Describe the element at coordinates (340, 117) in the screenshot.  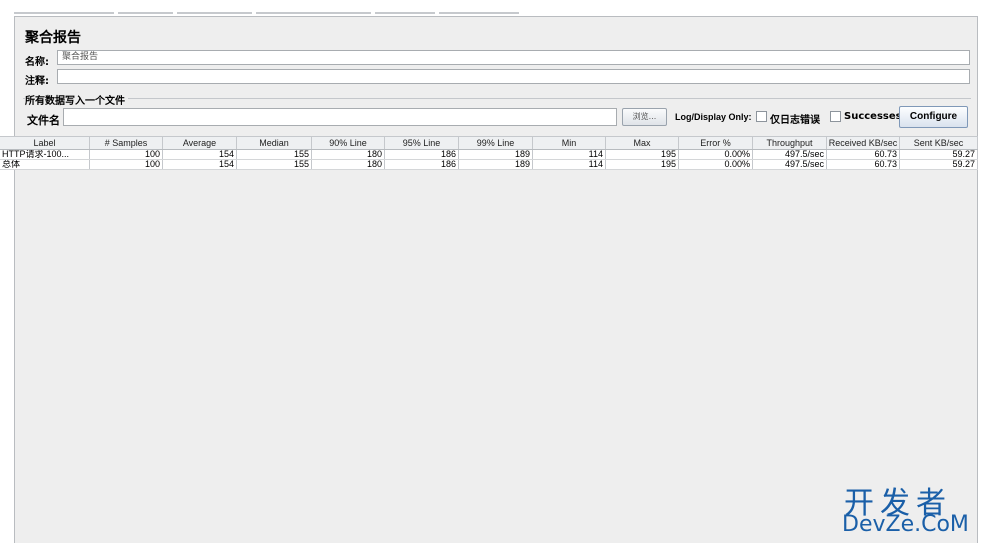
I see `filename-input` at that location.